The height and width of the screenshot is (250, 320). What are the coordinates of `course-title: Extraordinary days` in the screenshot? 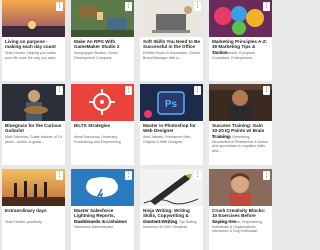 It's located at (34, 210).